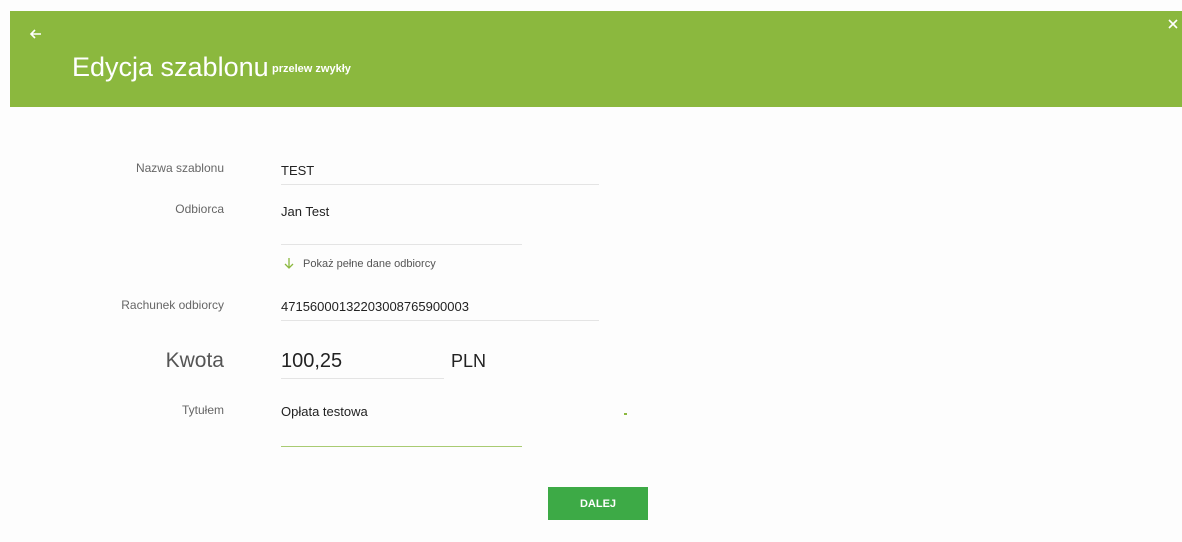  Describe the element at coordinates (311, 361) in the screenshot. I see `amount-input: 100,25` at that location.